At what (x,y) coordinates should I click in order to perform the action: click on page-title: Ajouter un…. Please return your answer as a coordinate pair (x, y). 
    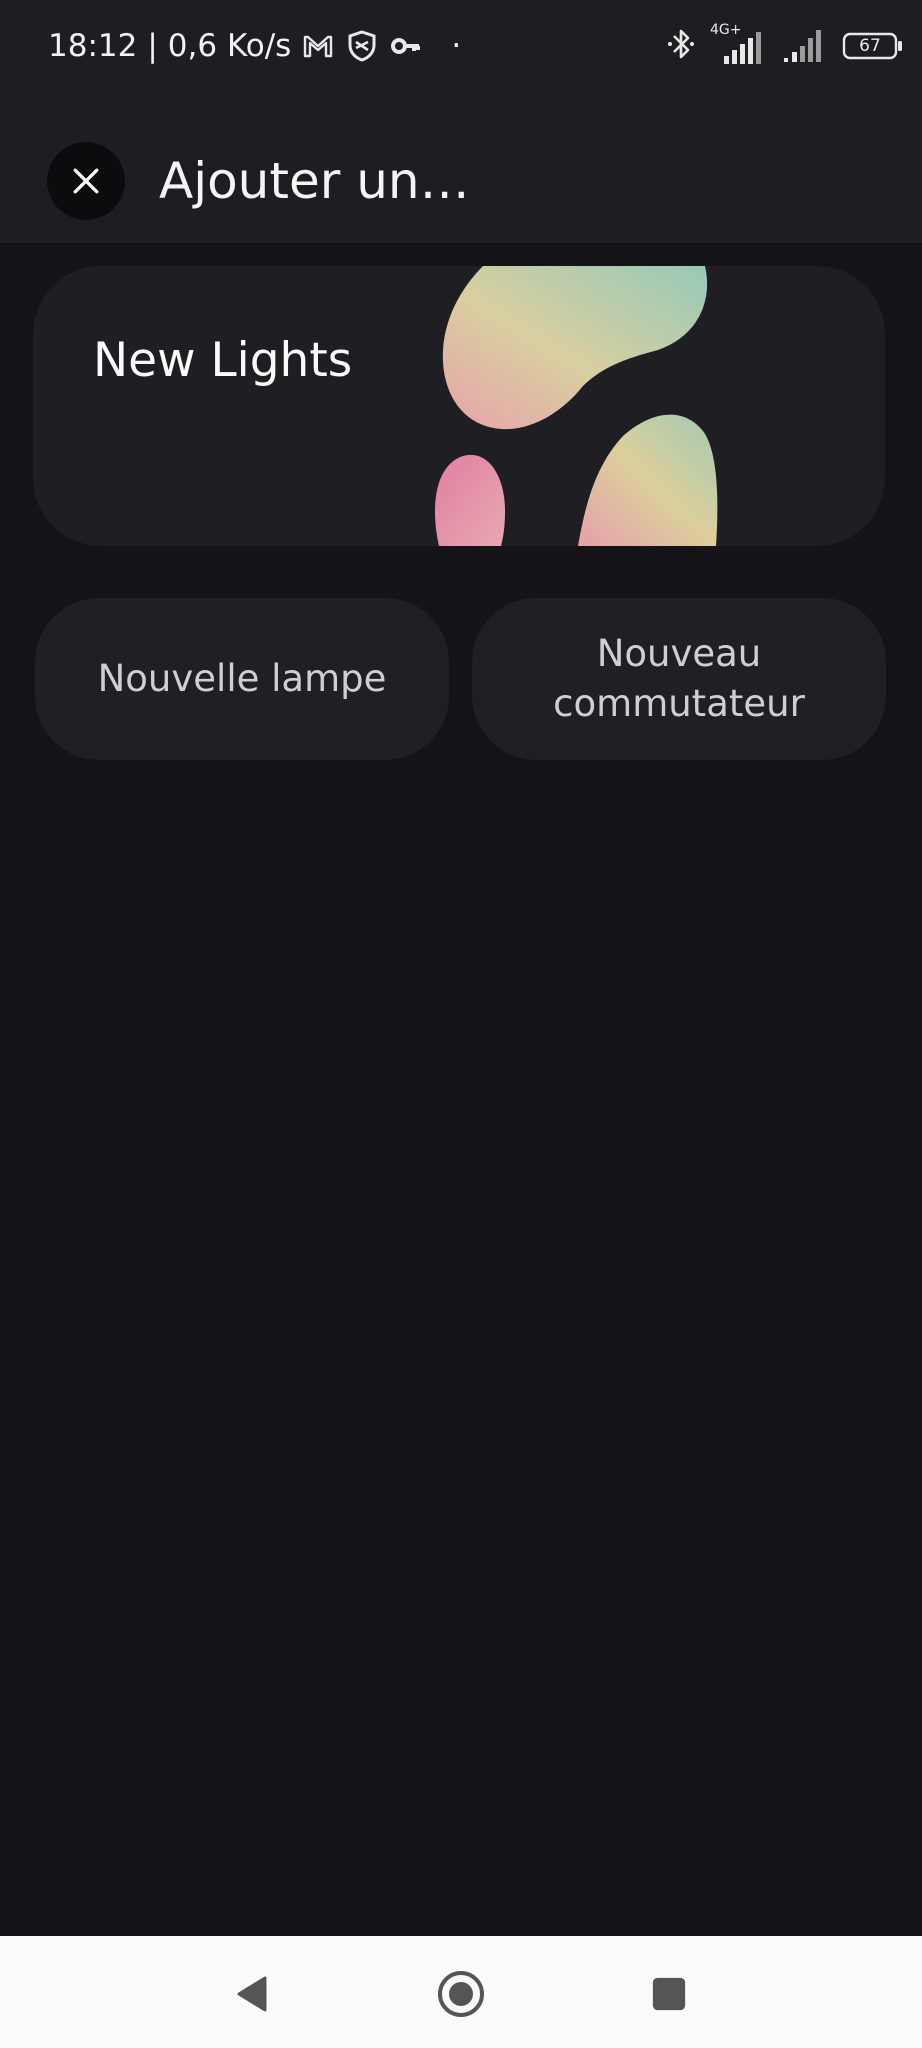
    Looking at the image, I should click on (314, 181).